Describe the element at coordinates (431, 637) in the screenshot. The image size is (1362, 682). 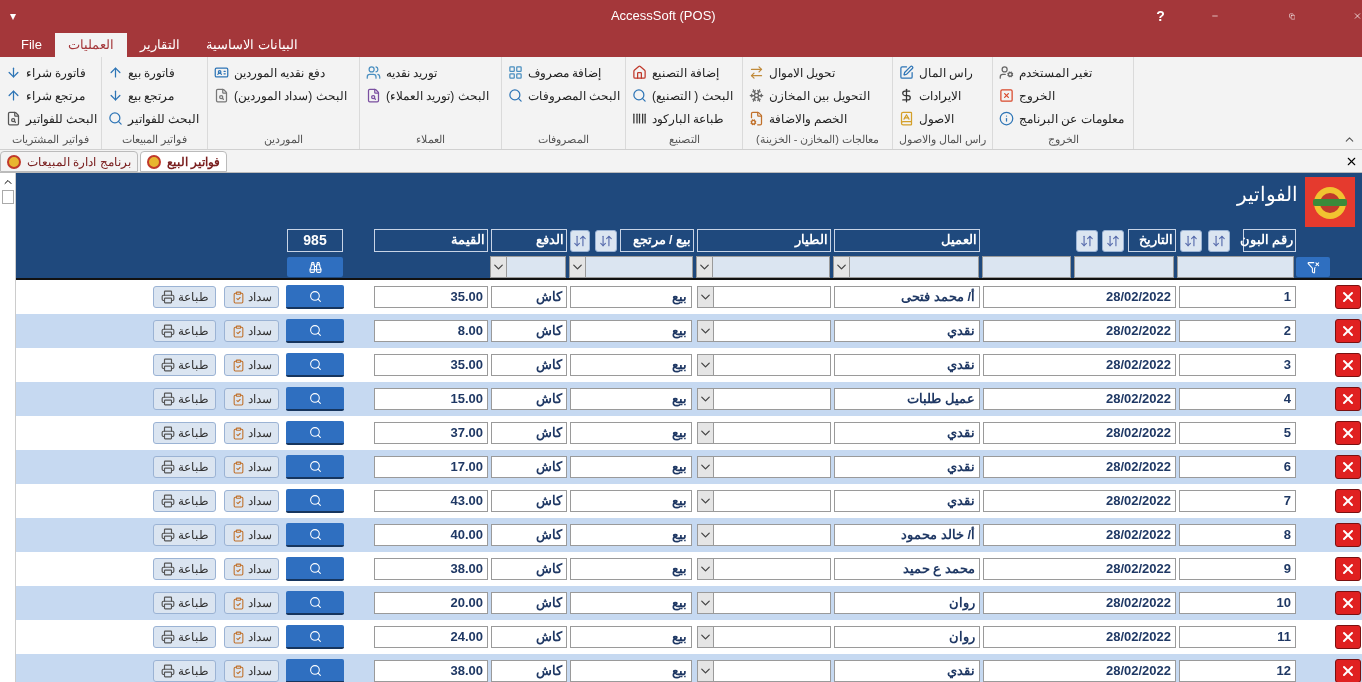
I see `value-cell: 24.00` at that location.